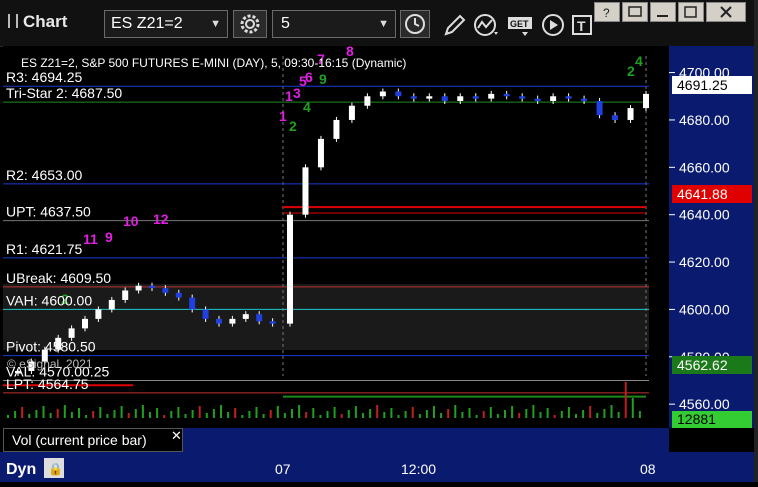 This screenshot has width=758, height=487. I want to click on green-marker-value: 4562.62, so click(702, 365).